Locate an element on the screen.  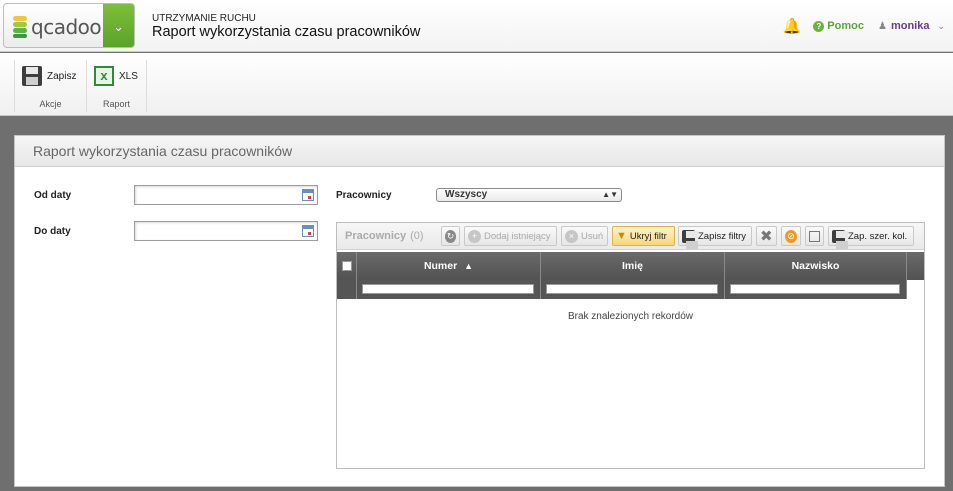
sort-ascending-icon: ▲ is located at coordinates (469, 266).